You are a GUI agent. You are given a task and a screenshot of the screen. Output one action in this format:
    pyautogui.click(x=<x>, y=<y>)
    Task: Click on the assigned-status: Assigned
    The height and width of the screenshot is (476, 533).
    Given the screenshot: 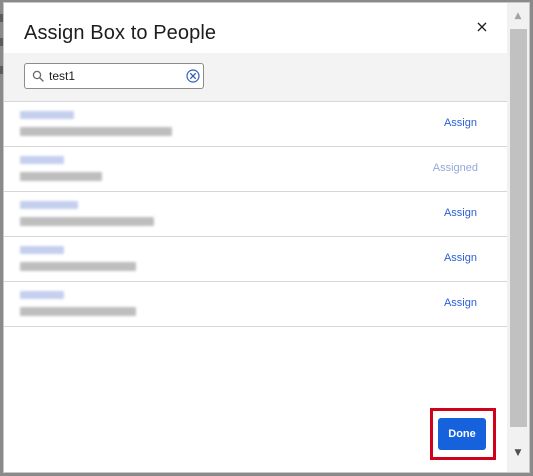 What is the action you would take?
    pyautogui.click(x=455, y=168)
    